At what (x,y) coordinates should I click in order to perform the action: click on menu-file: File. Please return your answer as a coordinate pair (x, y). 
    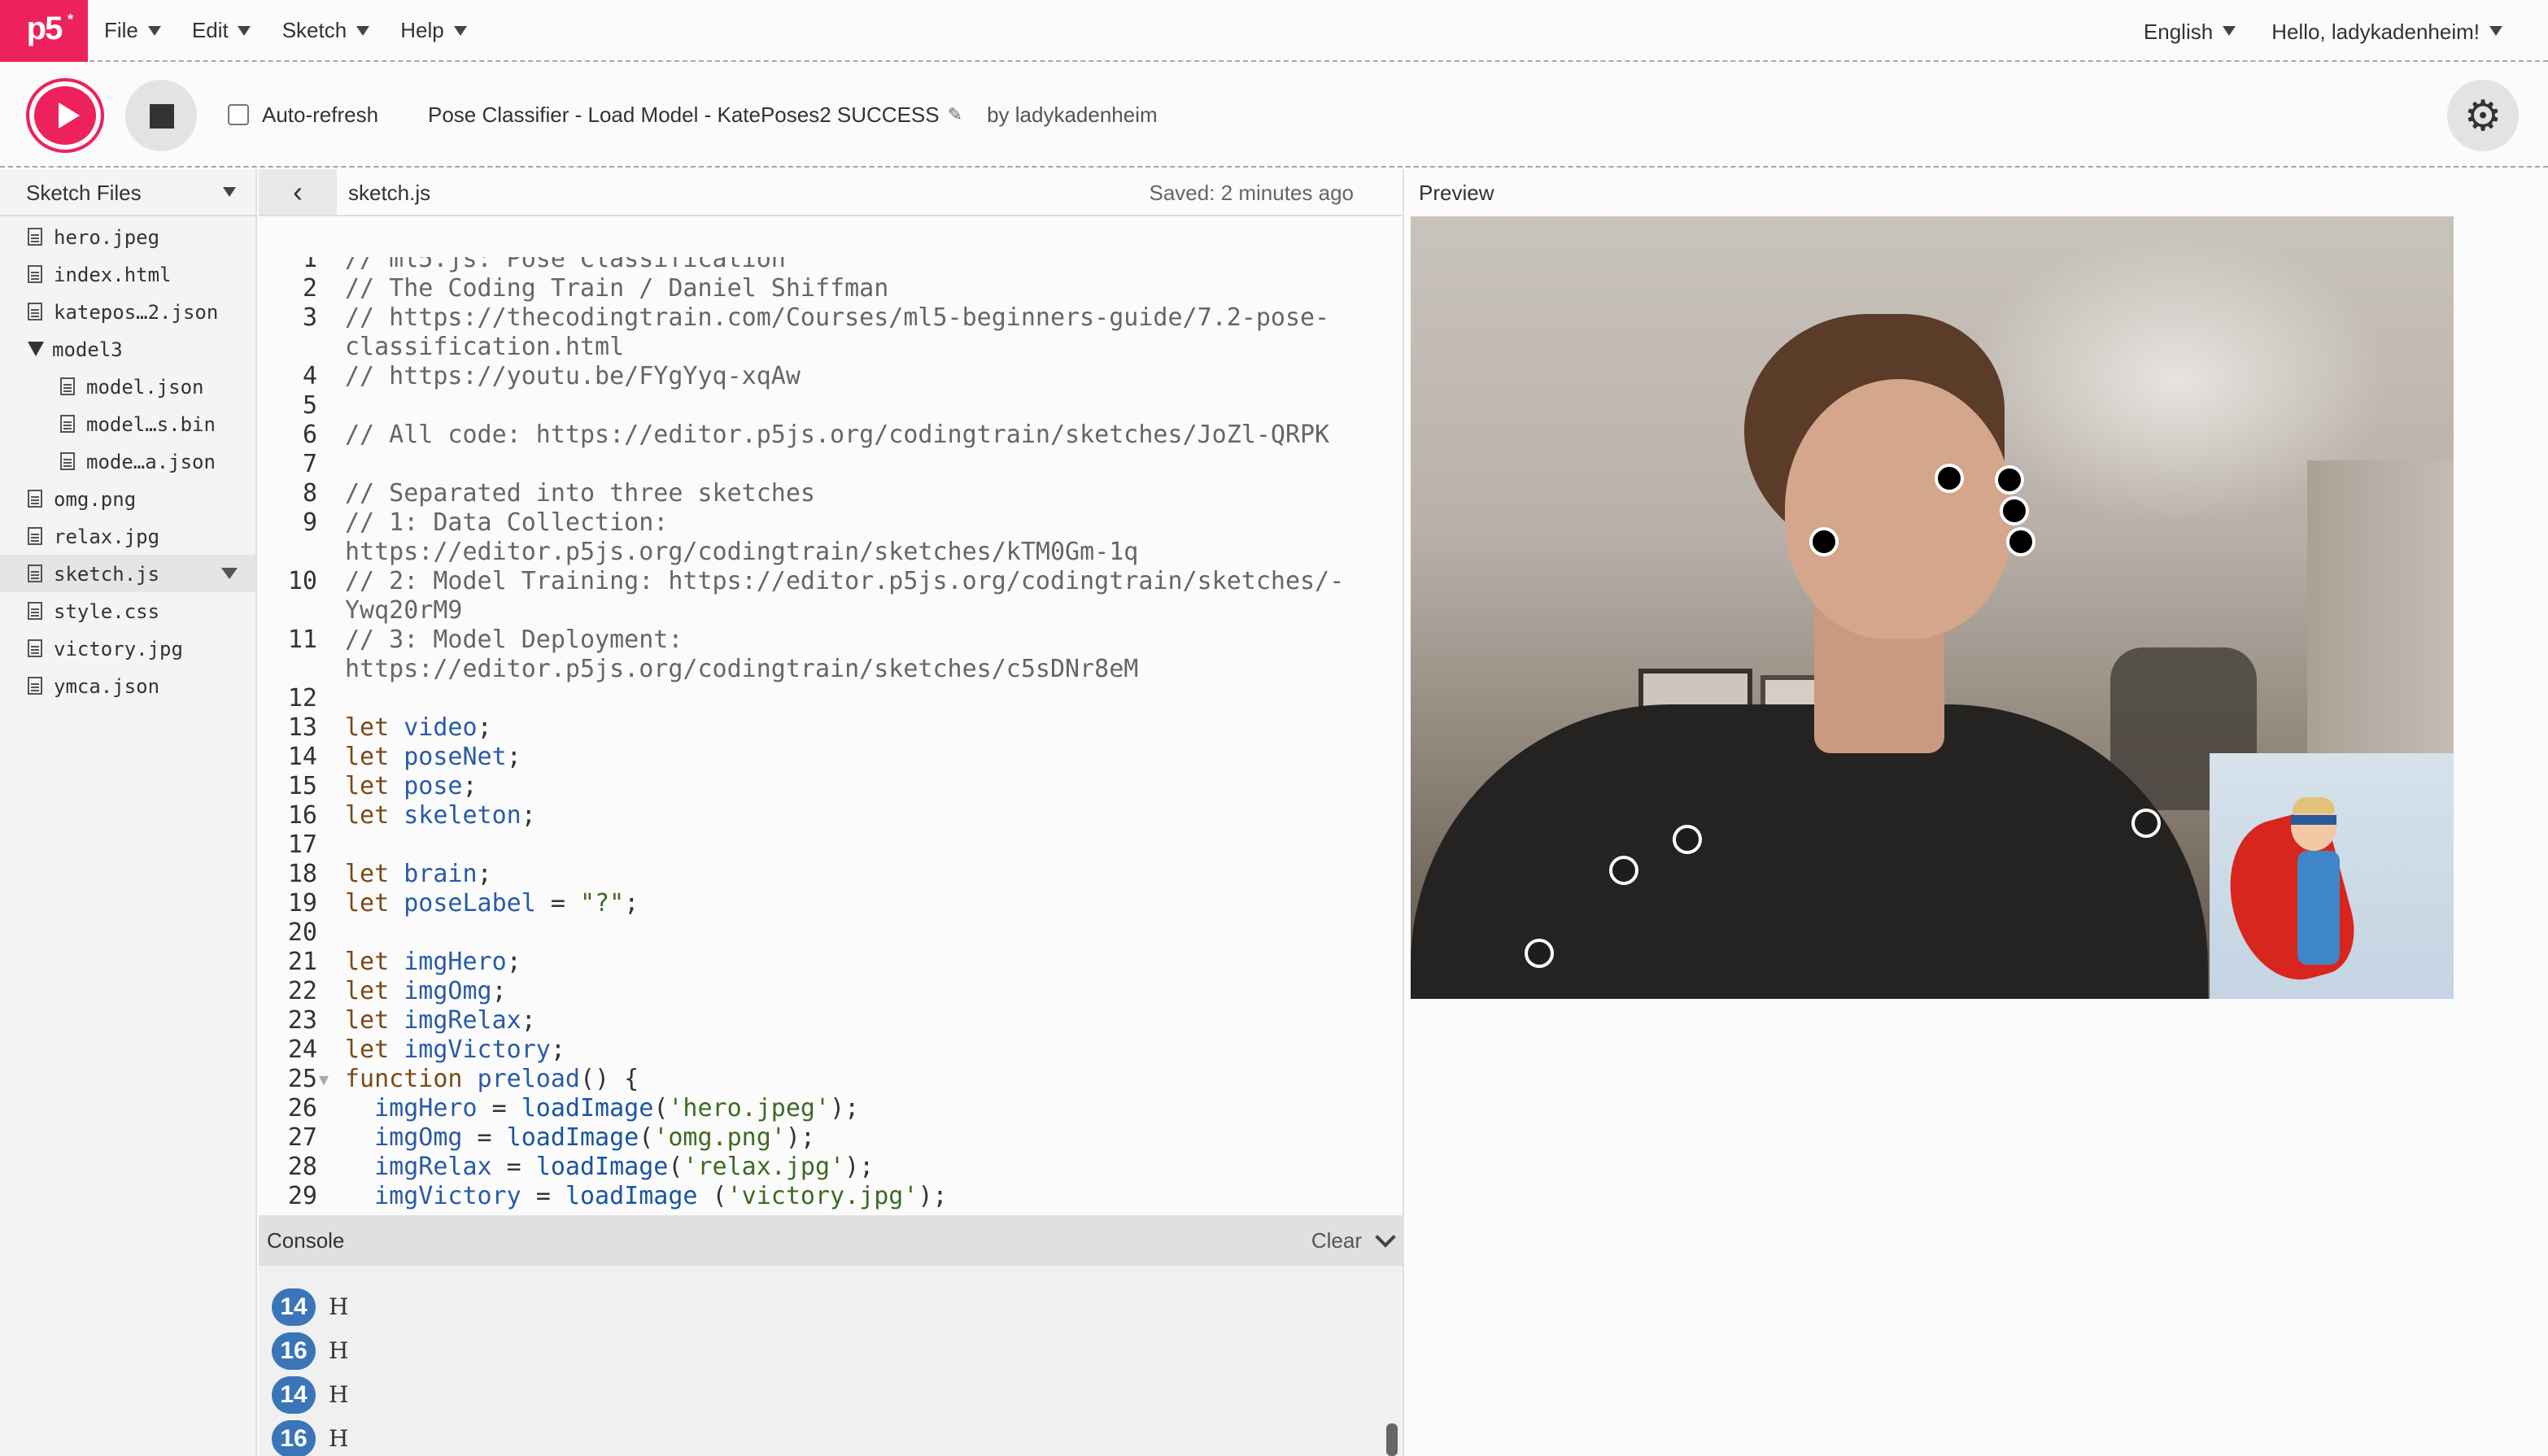
    Looking at the image, I should click on (132, 30).